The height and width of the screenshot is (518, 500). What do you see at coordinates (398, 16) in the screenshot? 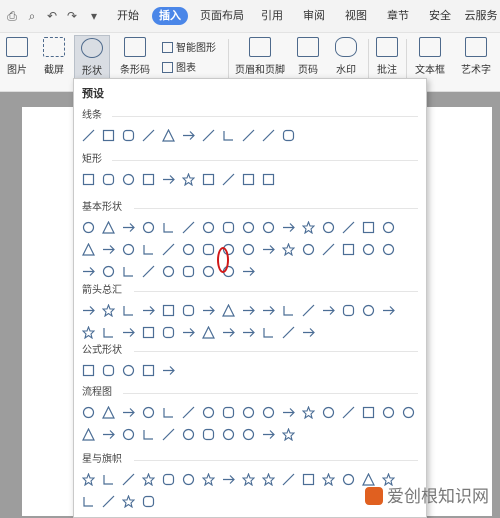
I see `tab-section: 章节` at bounding box center [398, 16].